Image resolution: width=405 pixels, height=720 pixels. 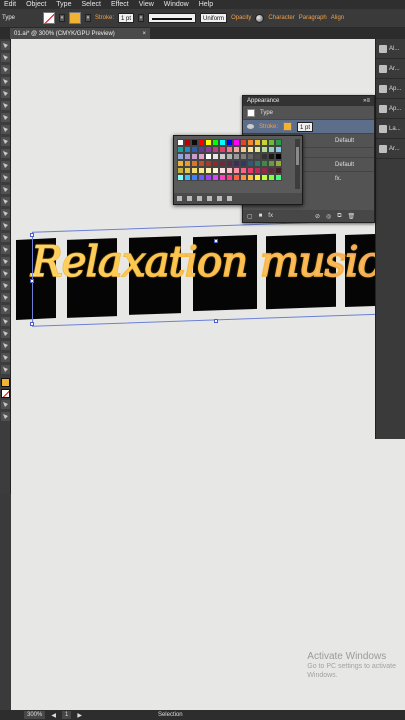 I want to click on stroke-color-icon, so click(x=5, y=393).